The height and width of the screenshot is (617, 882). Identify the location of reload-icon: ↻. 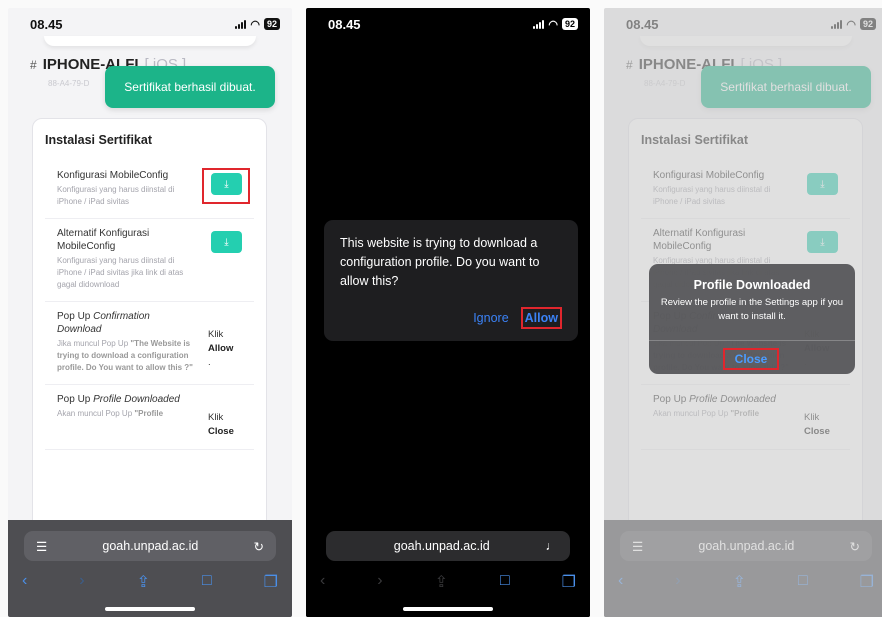
(259, 546).